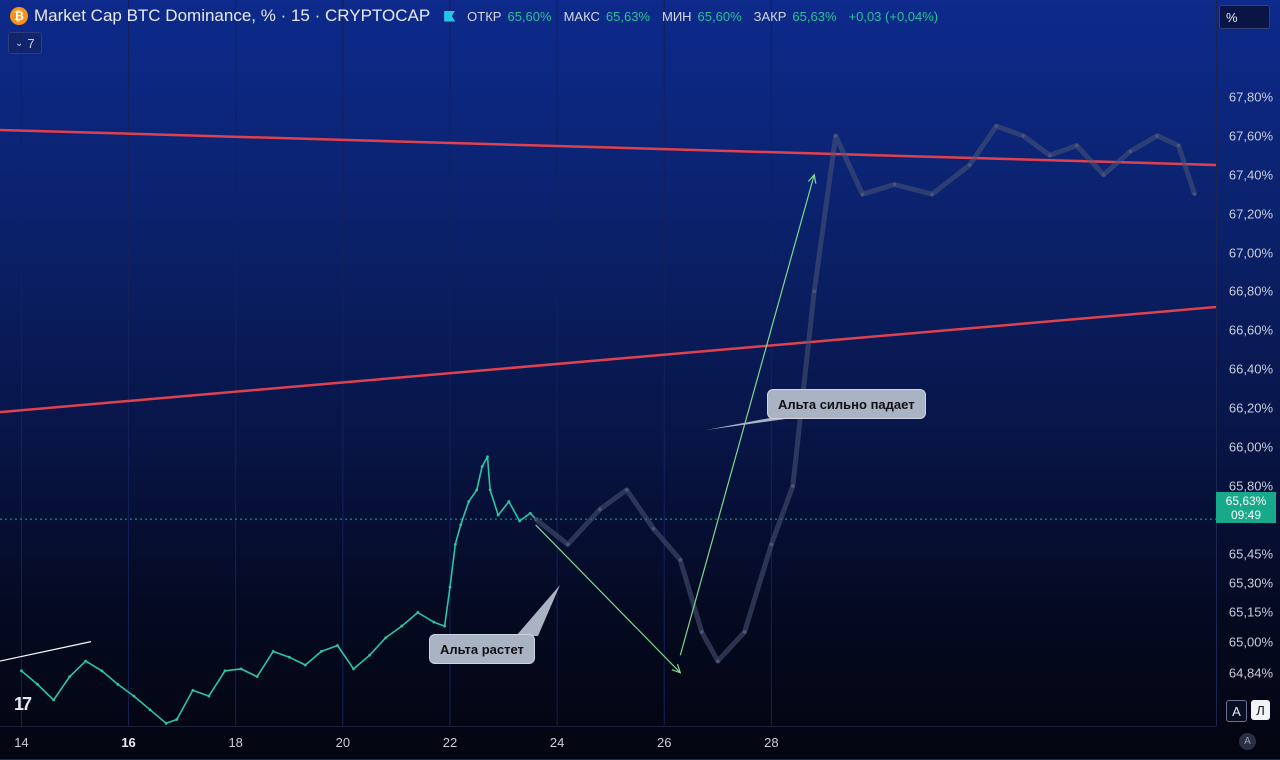 The width and height of the screenshot is (1280, 760). Describe the element at coordinates (450, 742) in the screenshot. I see `x-tick-label: 22` at that location.